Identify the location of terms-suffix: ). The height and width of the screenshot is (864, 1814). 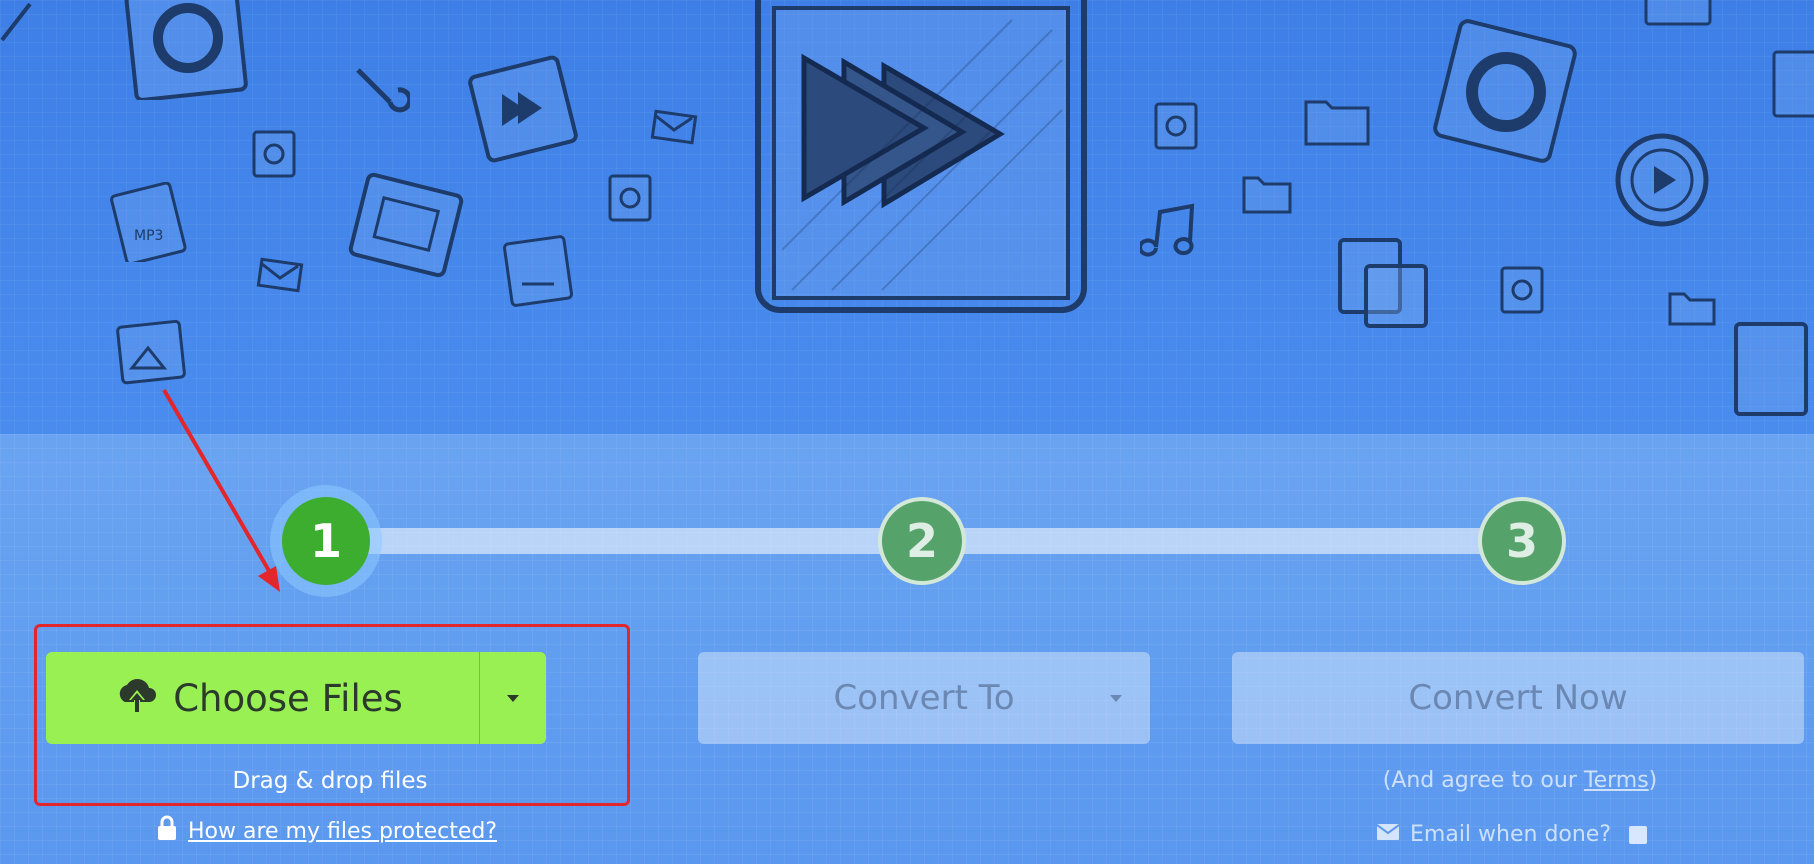
(1653, 780).